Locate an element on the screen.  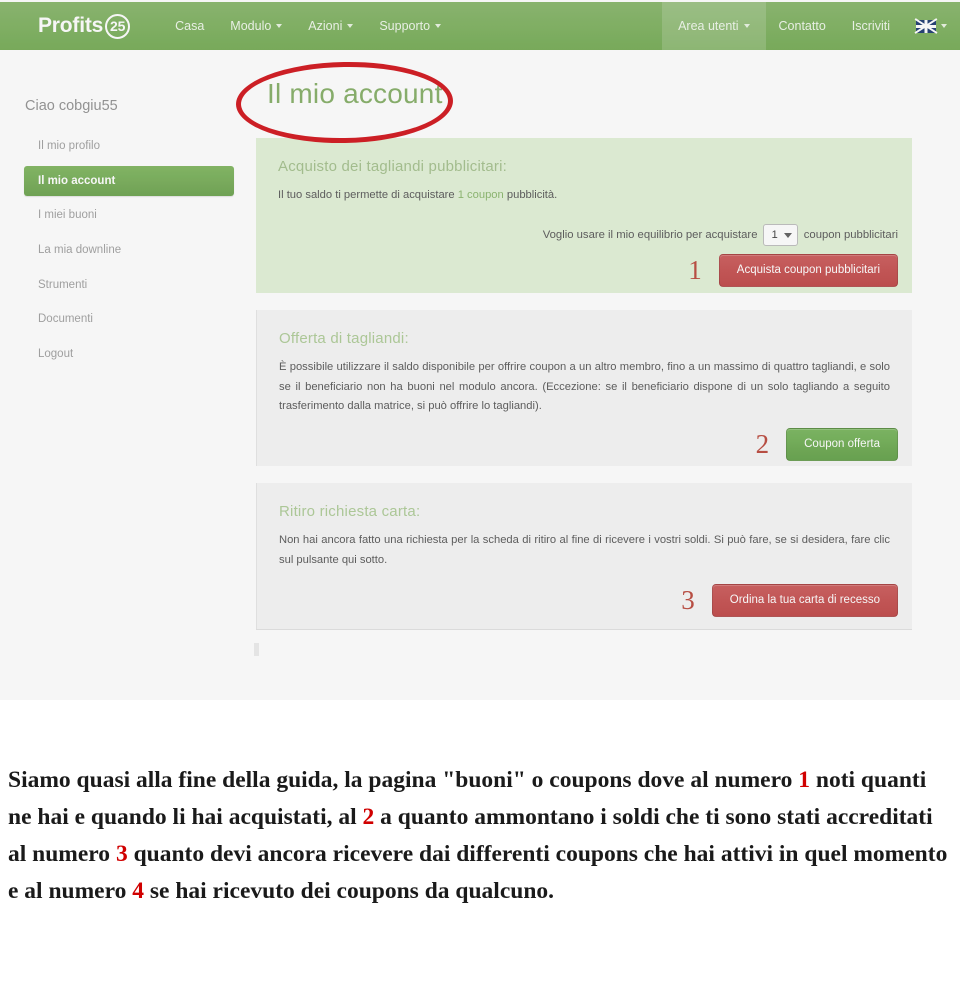
coupon-offerta-button: Coupon offerta is located at coordinates (842, 444).